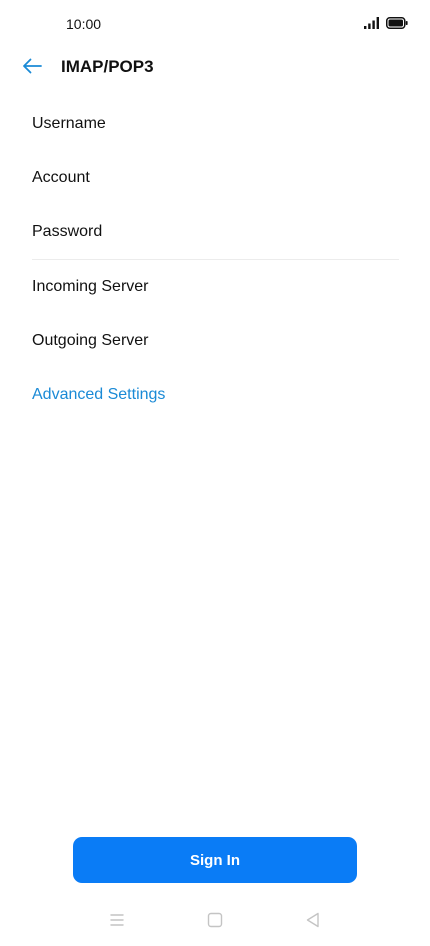 The height and width of the screenshot is (946, 430). What do you see at coordinates (371, 23) in the screenshot?
I see `signal-icon` at bounding box center [371, 23].